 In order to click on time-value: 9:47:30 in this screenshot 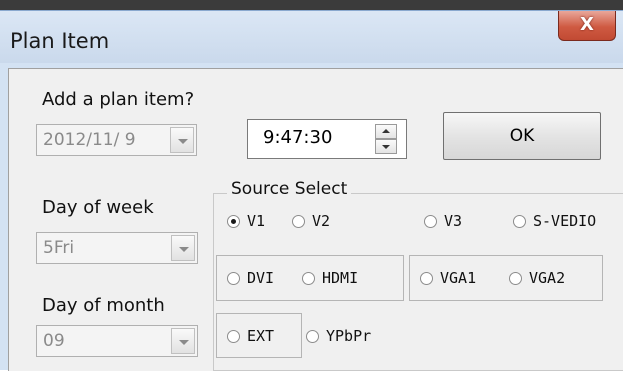, I will do `click(298, 137)`.